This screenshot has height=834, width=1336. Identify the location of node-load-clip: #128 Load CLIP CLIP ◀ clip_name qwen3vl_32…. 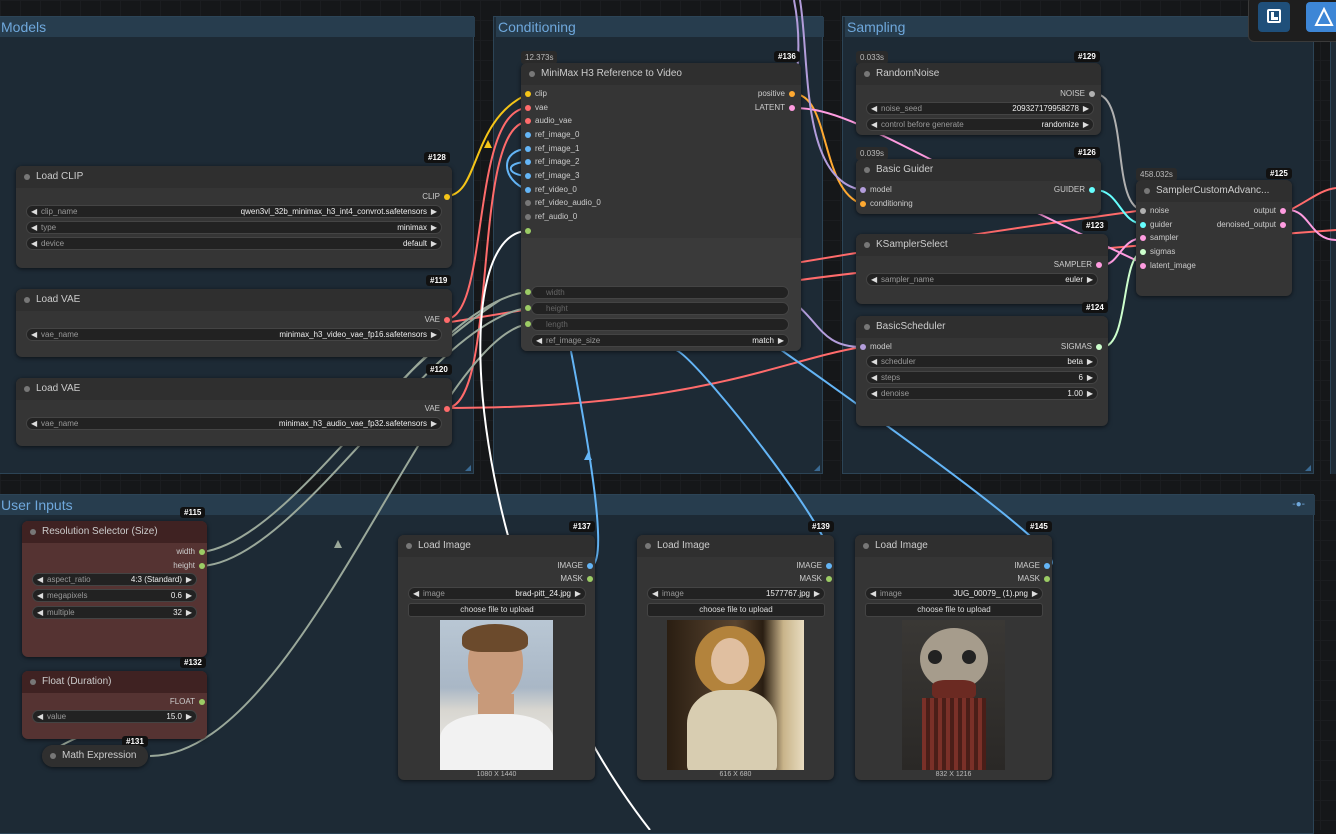
(234, 210).